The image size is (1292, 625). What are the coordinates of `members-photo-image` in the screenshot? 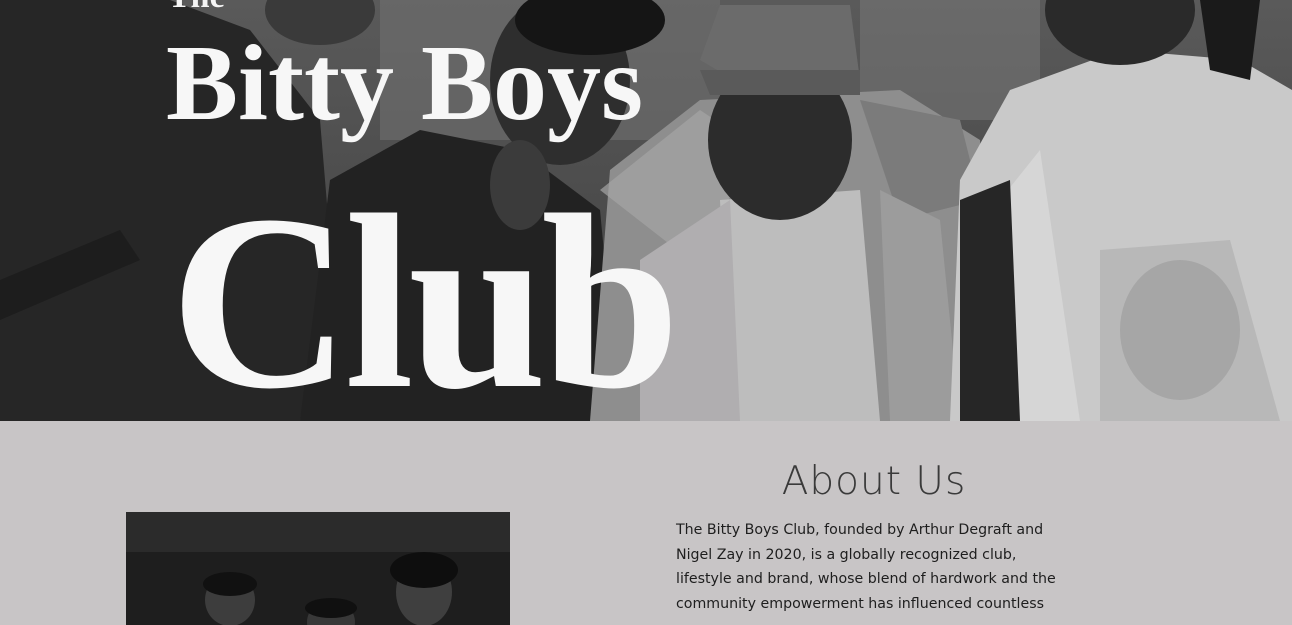 It's located at (318, 568).